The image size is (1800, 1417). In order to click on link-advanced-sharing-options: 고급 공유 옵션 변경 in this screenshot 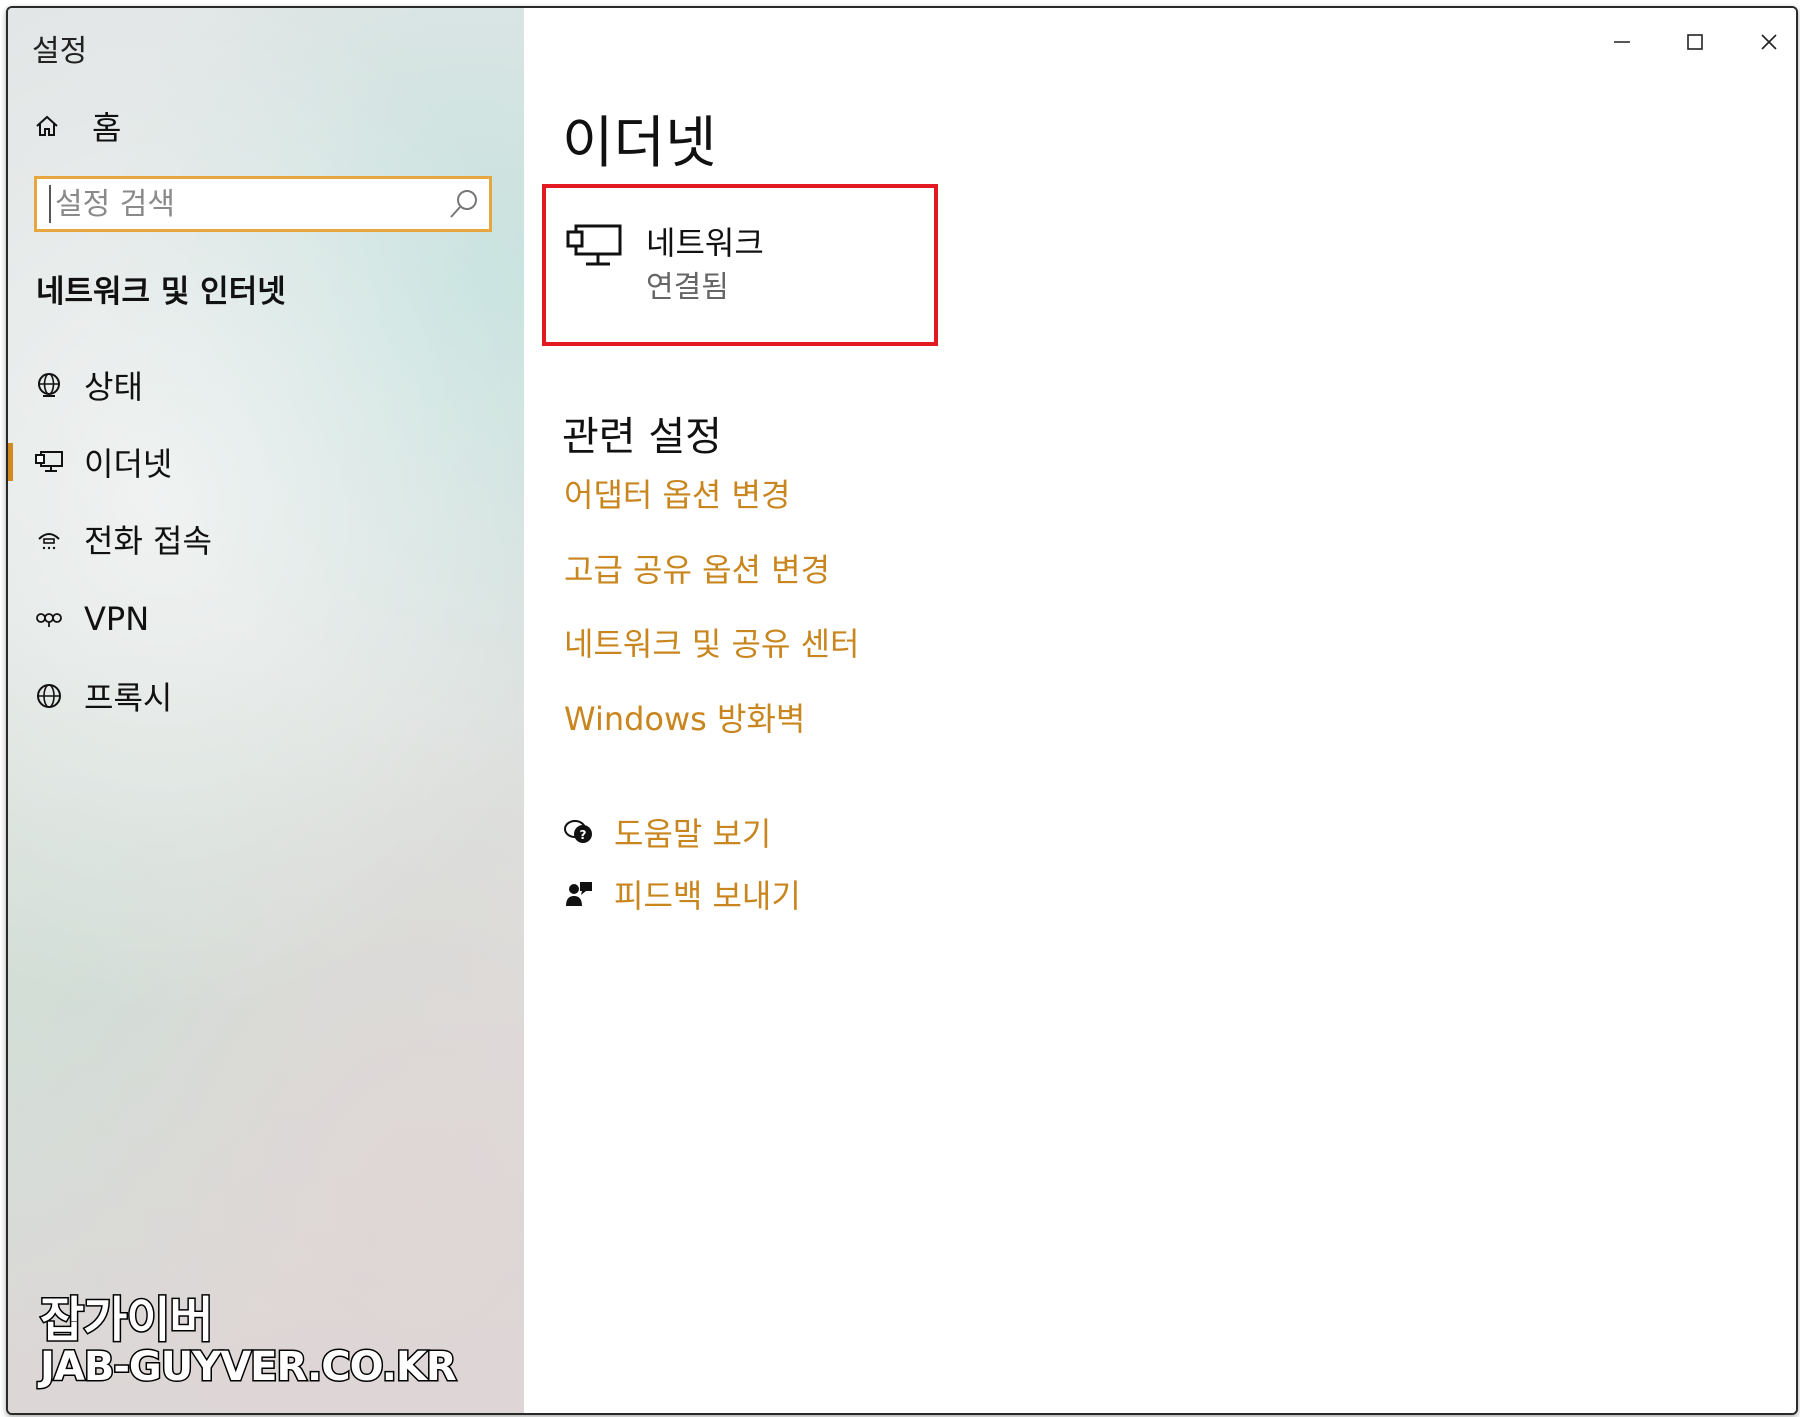, I will do `click(697, 568)`.